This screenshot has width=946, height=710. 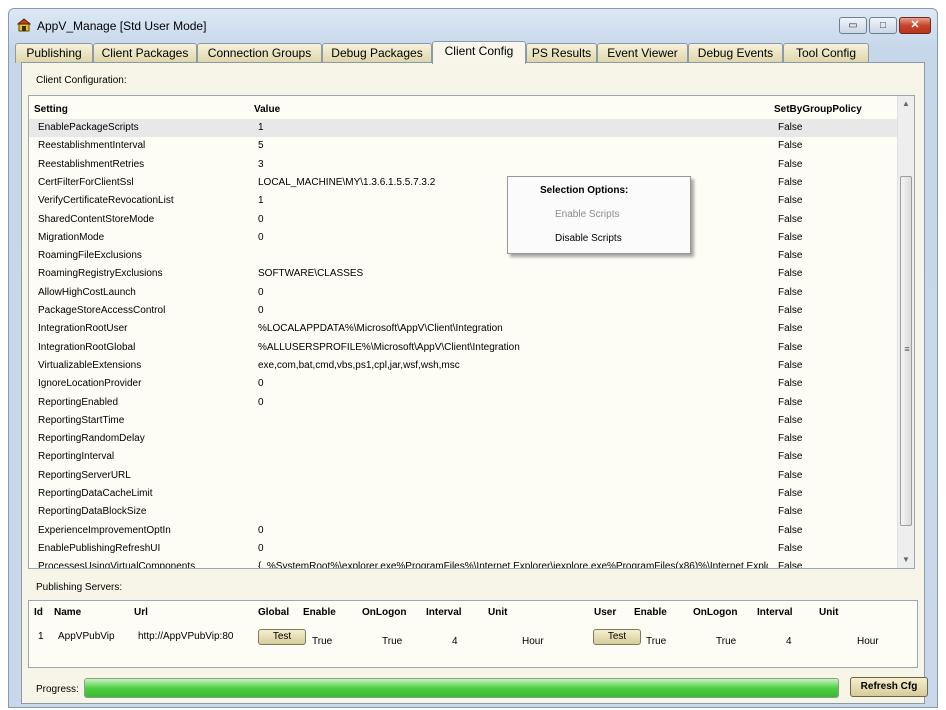 I want to click on tab-client-packages: Client Packages, so click(x=145, y=53).